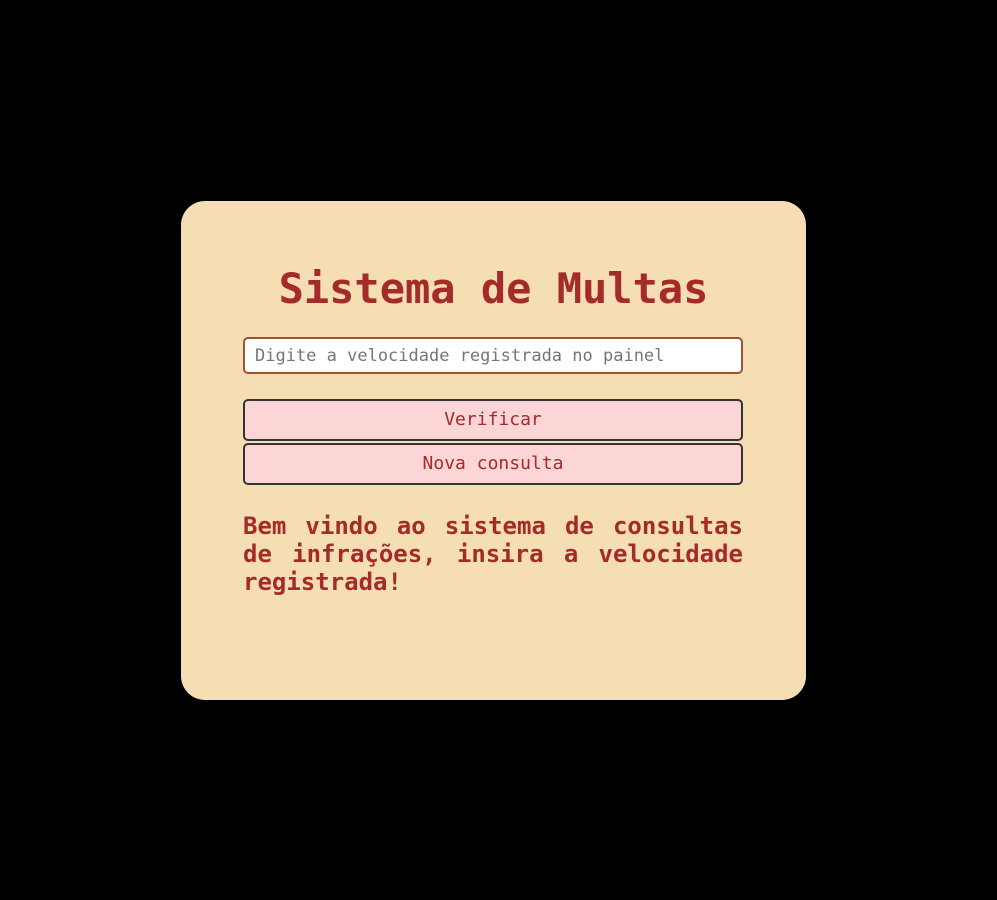 This screenshot has height=900, width=997. Describe the element at coordinates (493, 288) in the screenshot. I see `page-title: Sistema de Multas` at that location.